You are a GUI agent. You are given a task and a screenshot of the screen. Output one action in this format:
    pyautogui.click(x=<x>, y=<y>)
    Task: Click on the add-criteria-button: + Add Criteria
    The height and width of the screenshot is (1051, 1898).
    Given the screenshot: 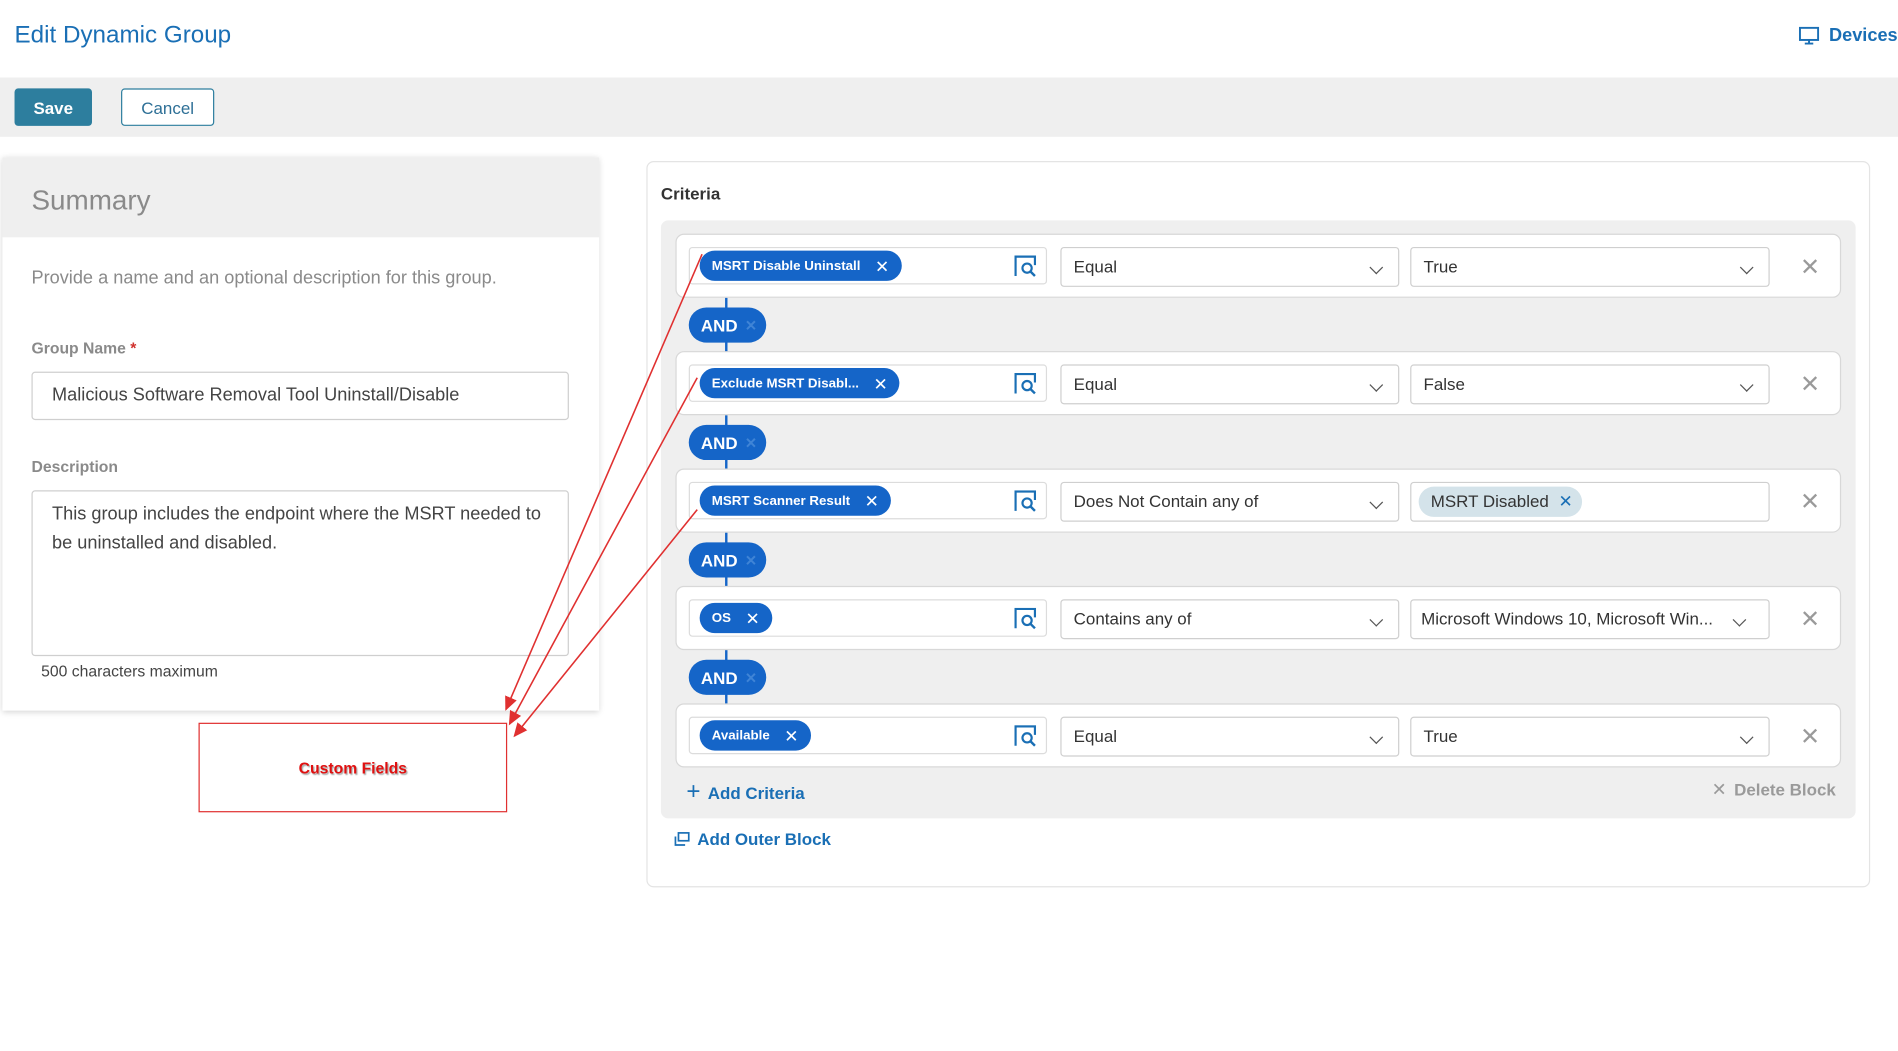 What is the action you would take?
    pyautogui.click(x=745, y=792)
    